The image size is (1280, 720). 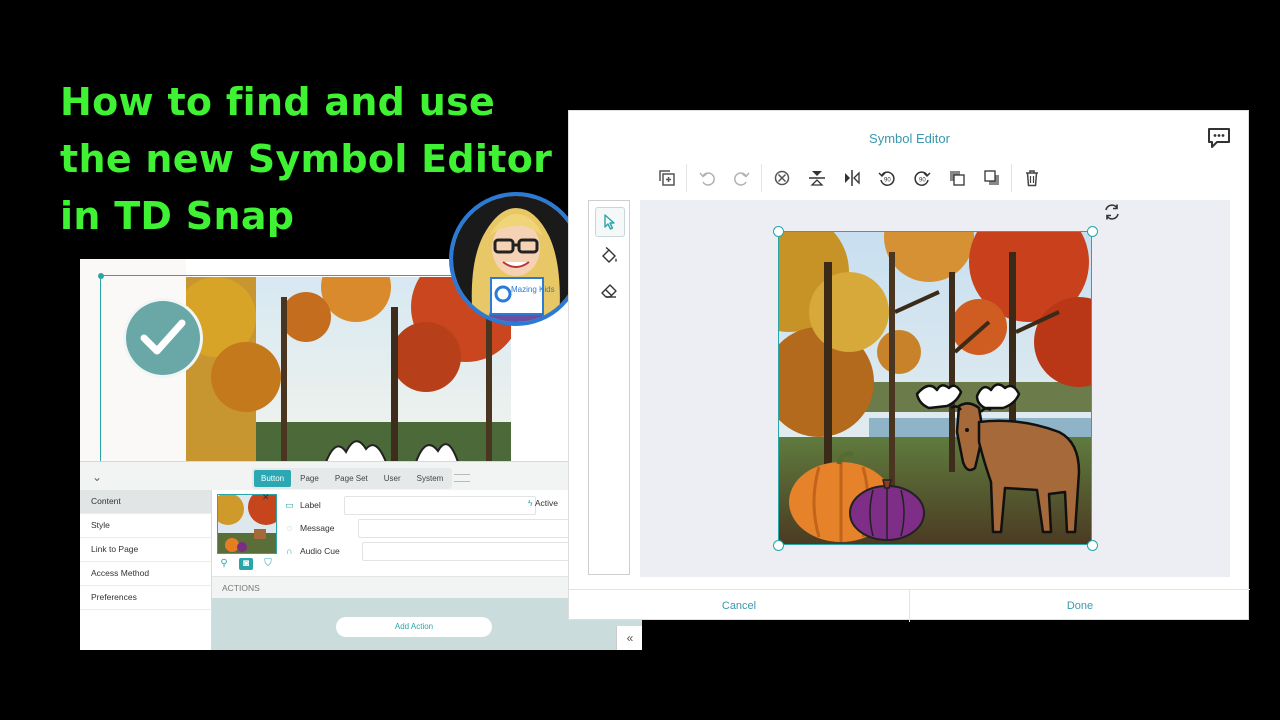 I want to click on symbol-thumbnail, so click(x=247, y=524).